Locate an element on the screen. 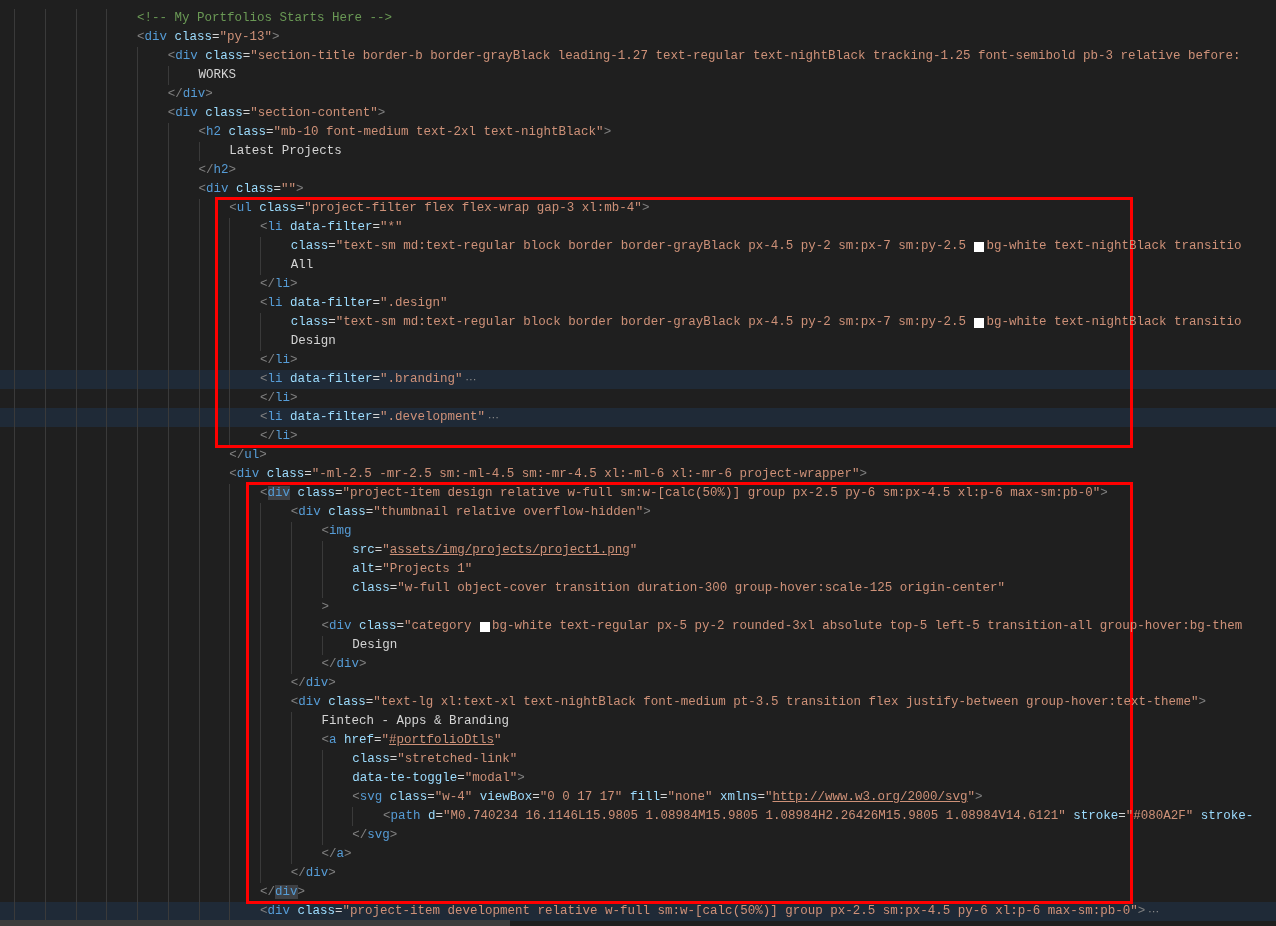  code-text: Fintech - Apps & Branding is located at coordinates (415, 721).